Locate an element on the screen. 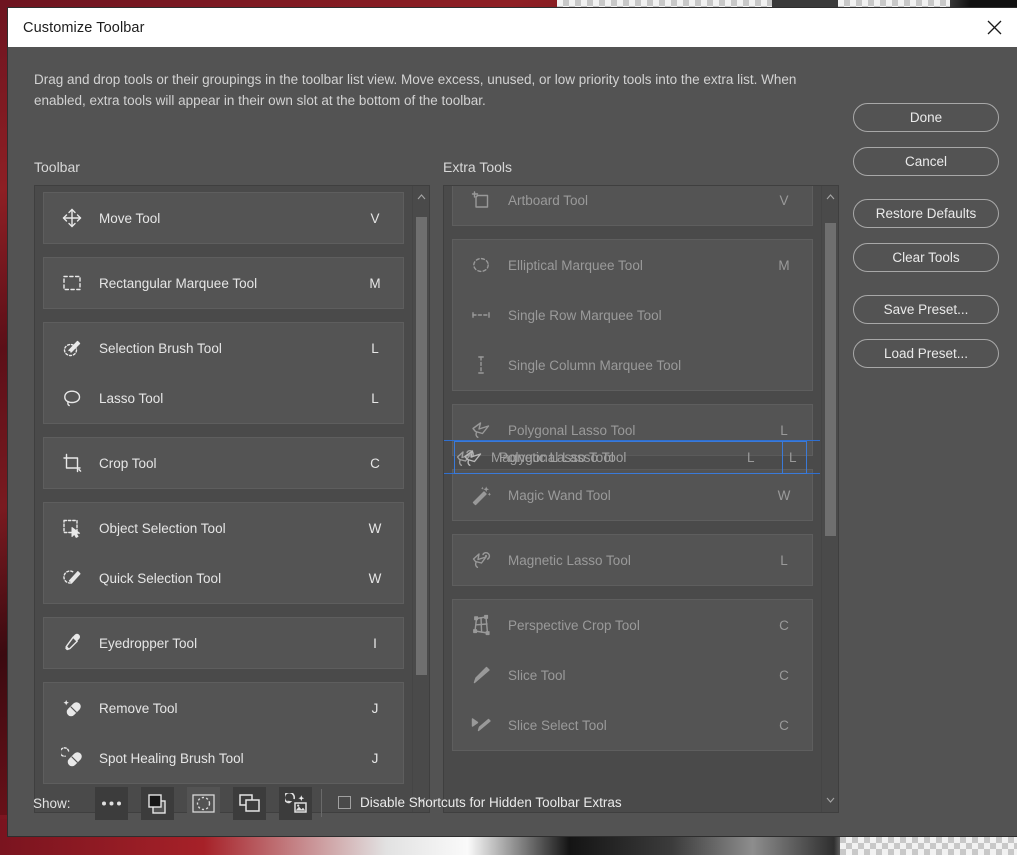 The image size is (1017, 855). tool-row: Polygonal Lasso Tool L is located at coordinates (632, 430).